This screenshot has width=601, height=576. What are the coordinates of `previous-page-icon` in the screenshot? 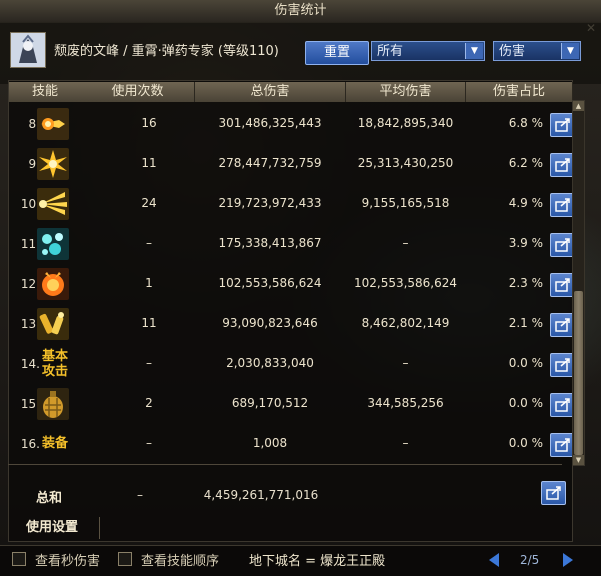 It's located at (494, 560).